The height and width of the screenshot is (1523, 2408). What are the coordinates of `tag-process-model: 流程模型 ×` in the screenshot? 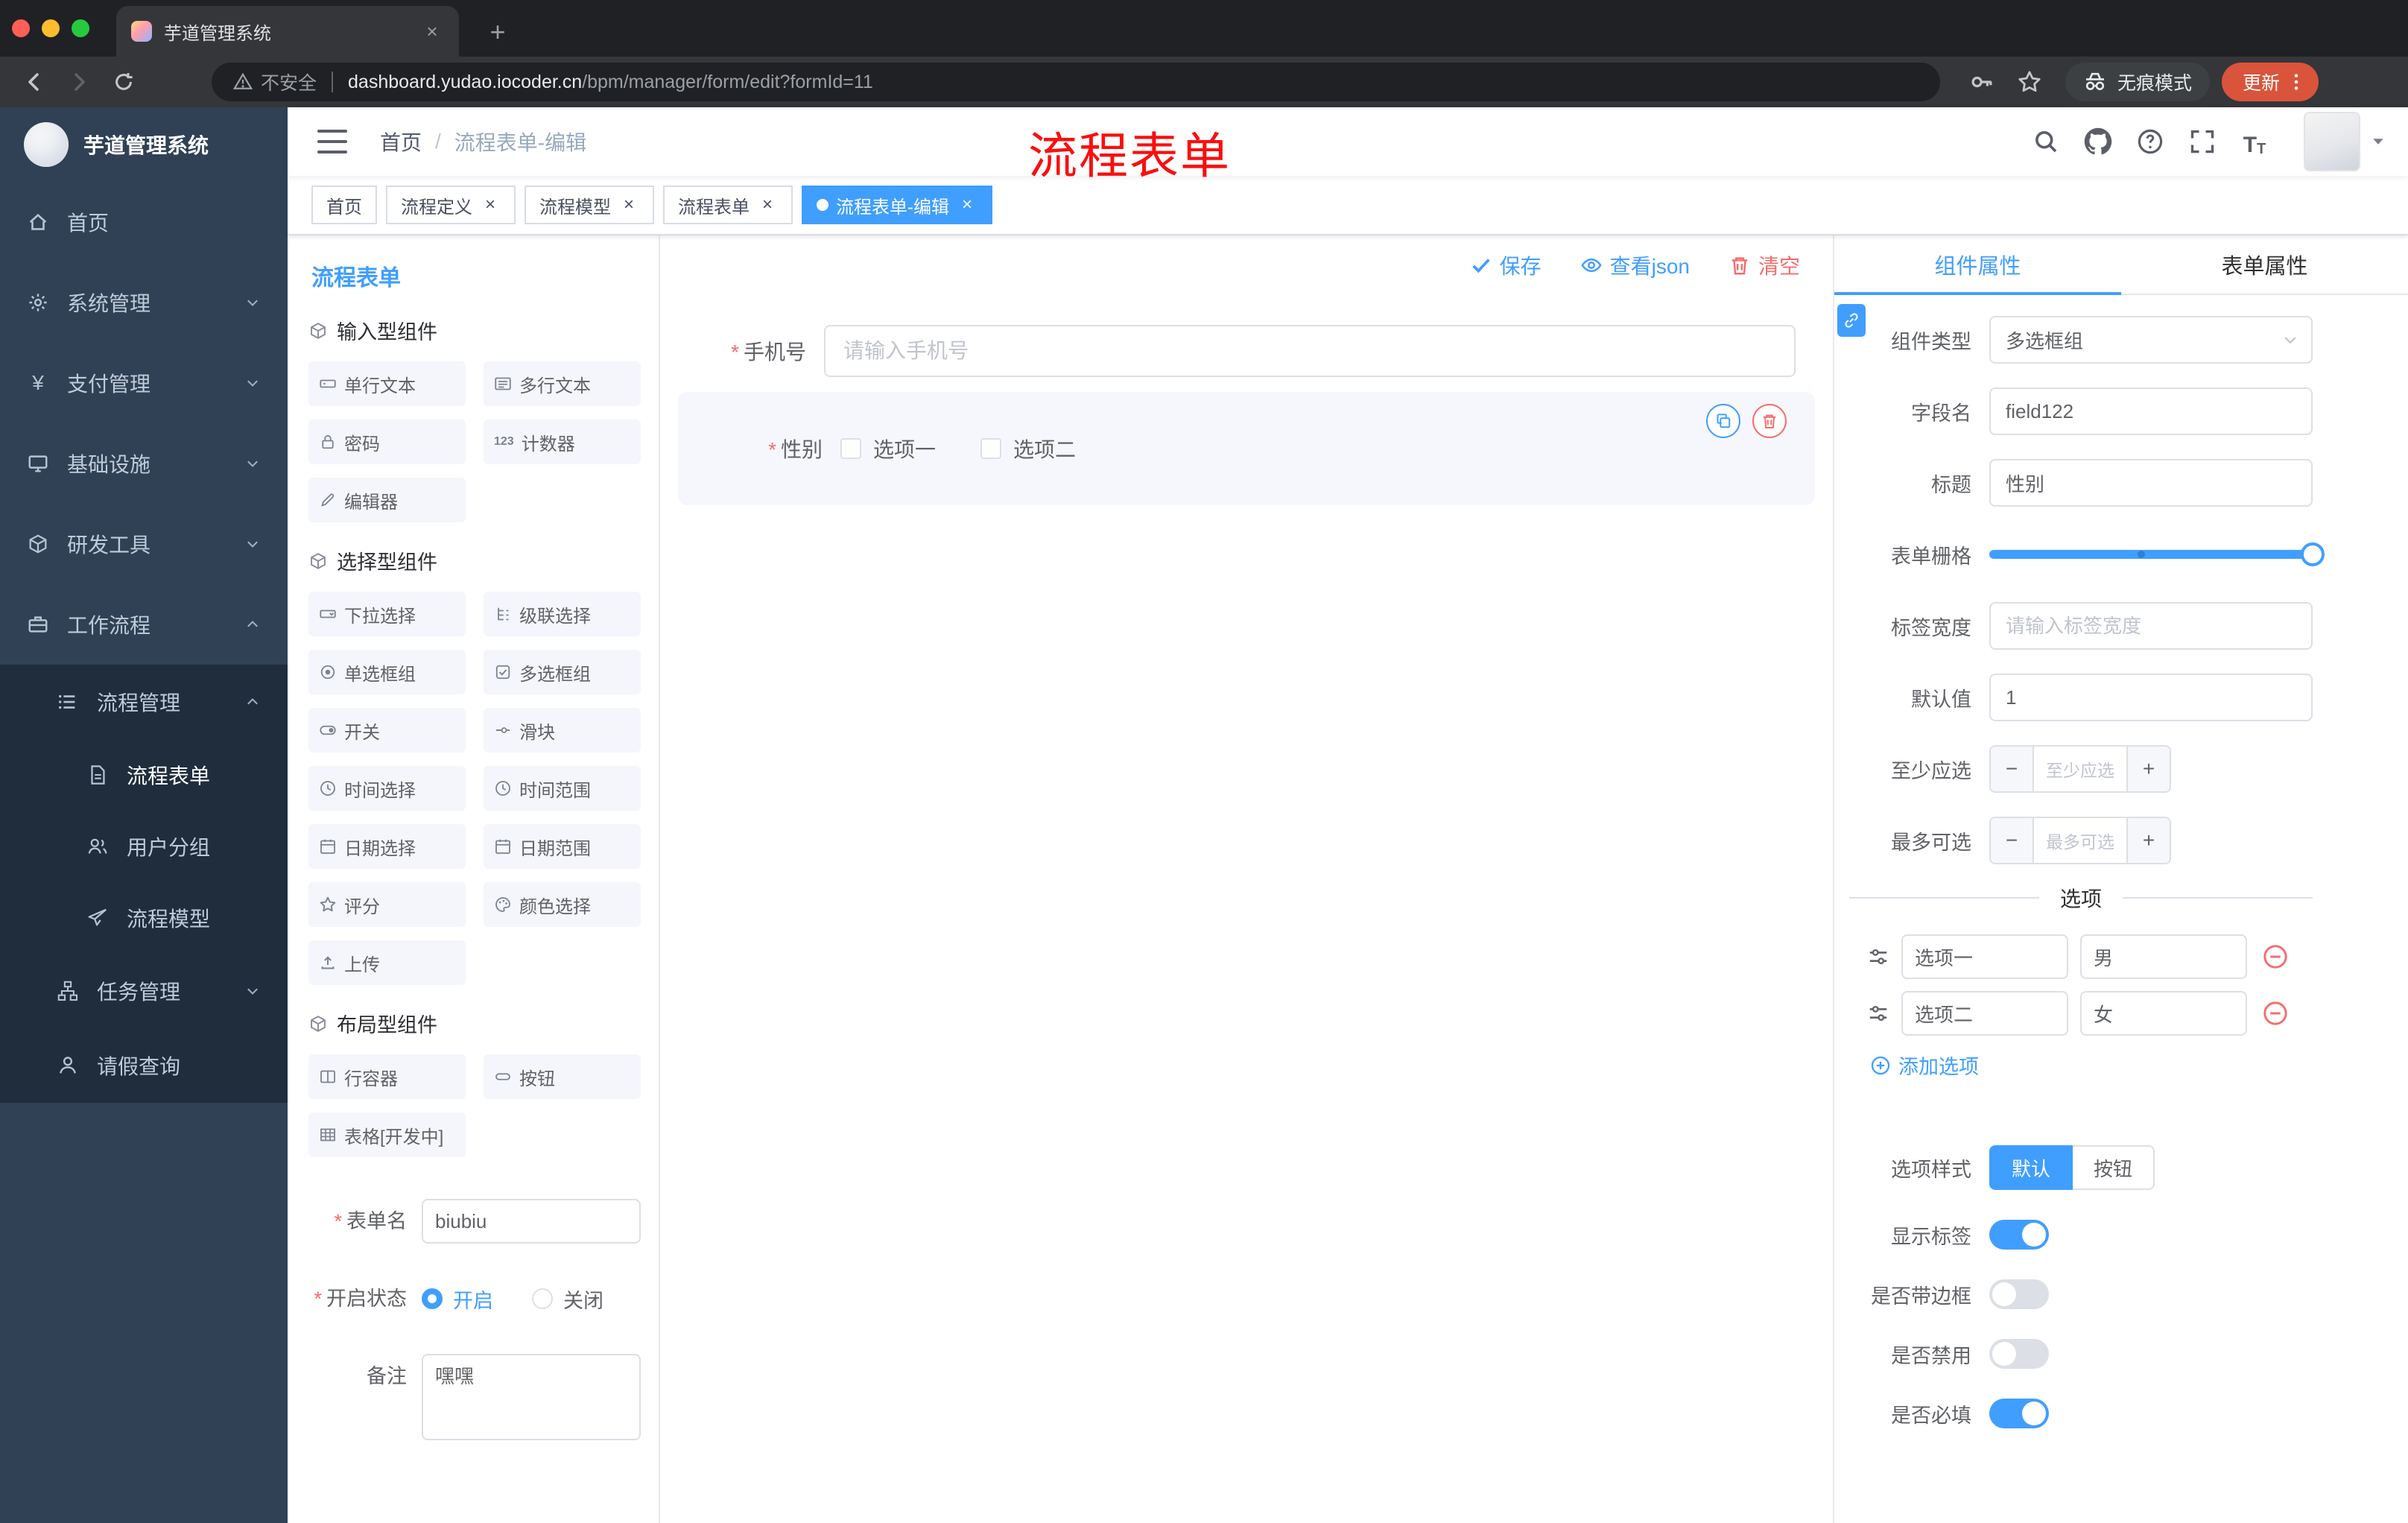 It's located at (589, 205).